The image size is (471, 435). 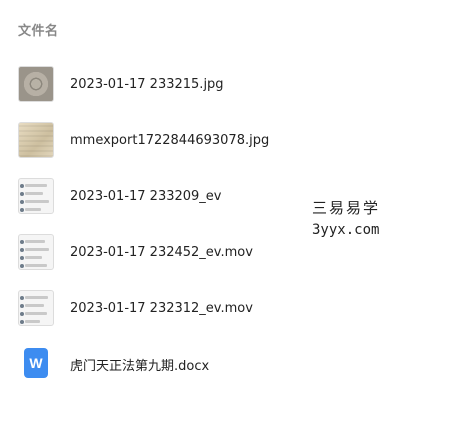 What do you see at coordinates (161, 252) in the screenshot?
I see `file-name: 2023-01-17 232452_ev.mov` at bounding box center [161, 252].